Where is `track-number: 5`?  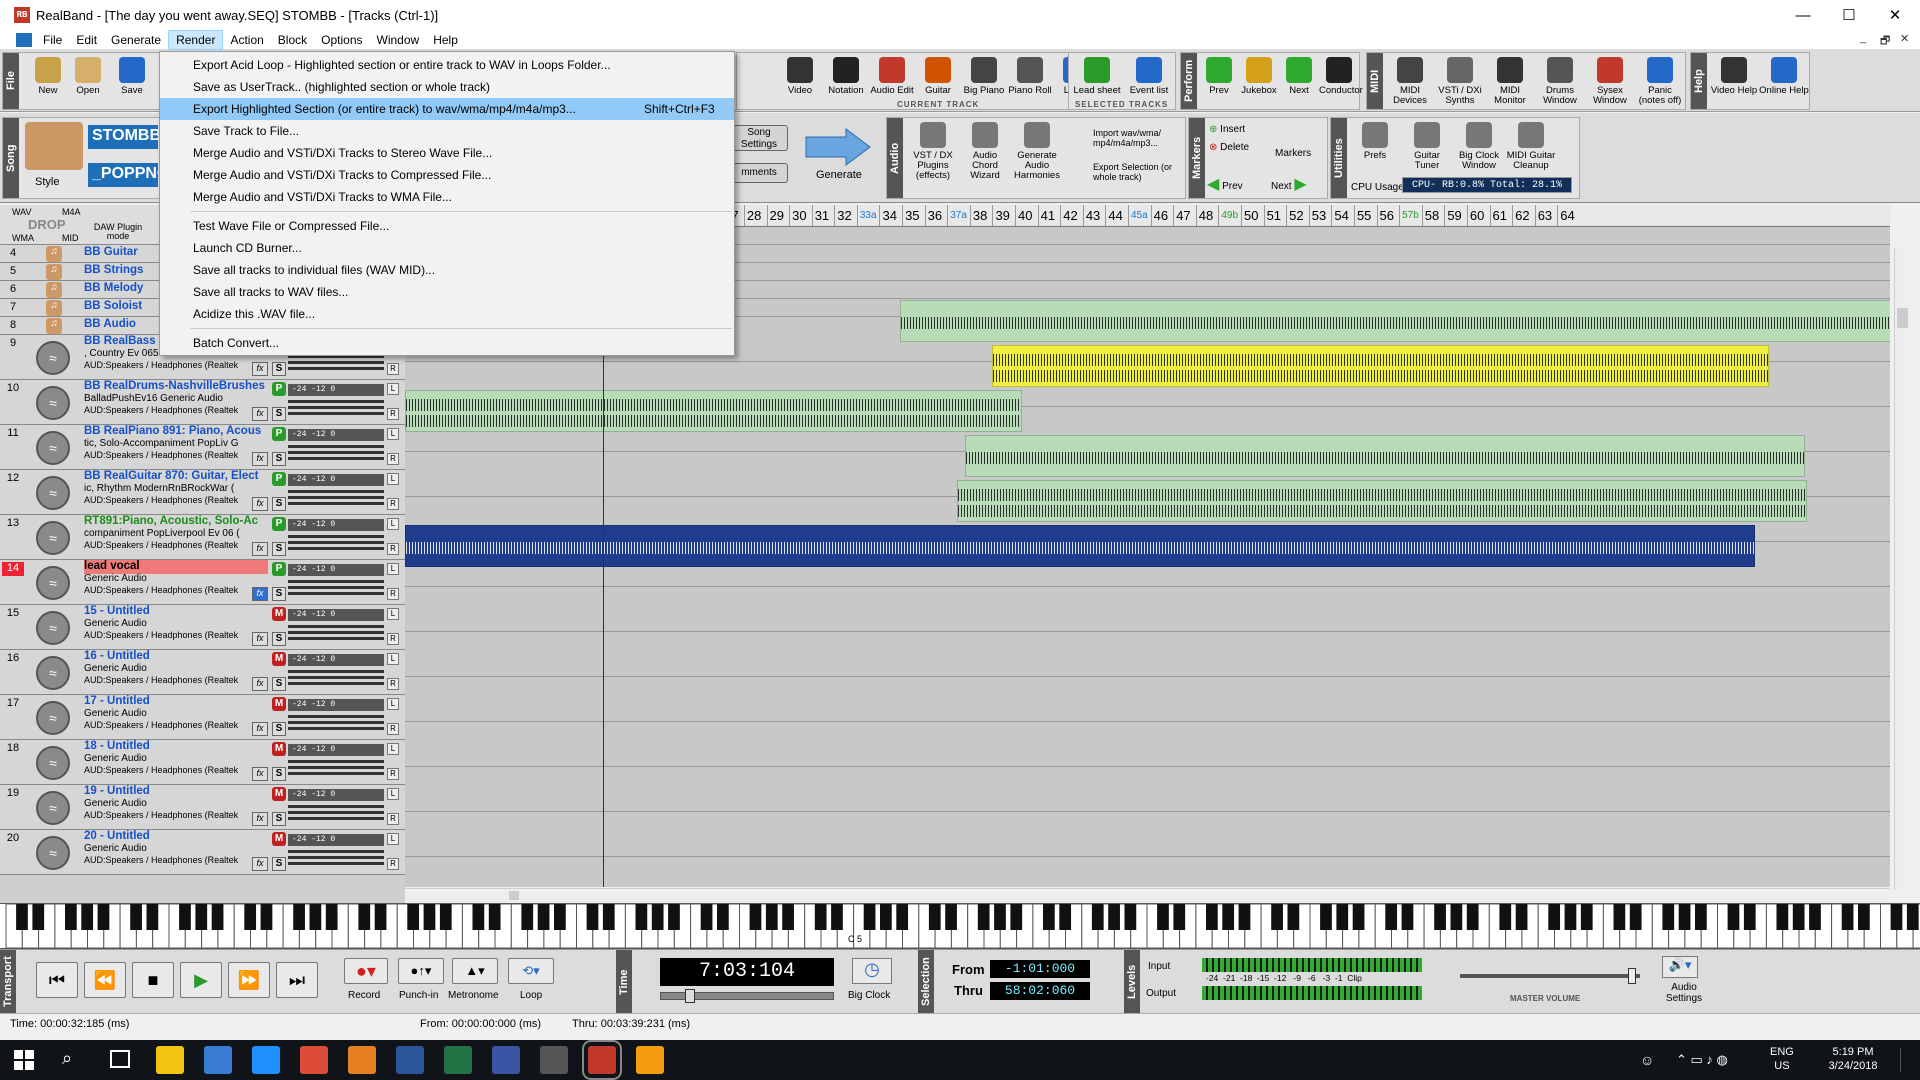 track-number: 5 is located at coordinates (13, 272).